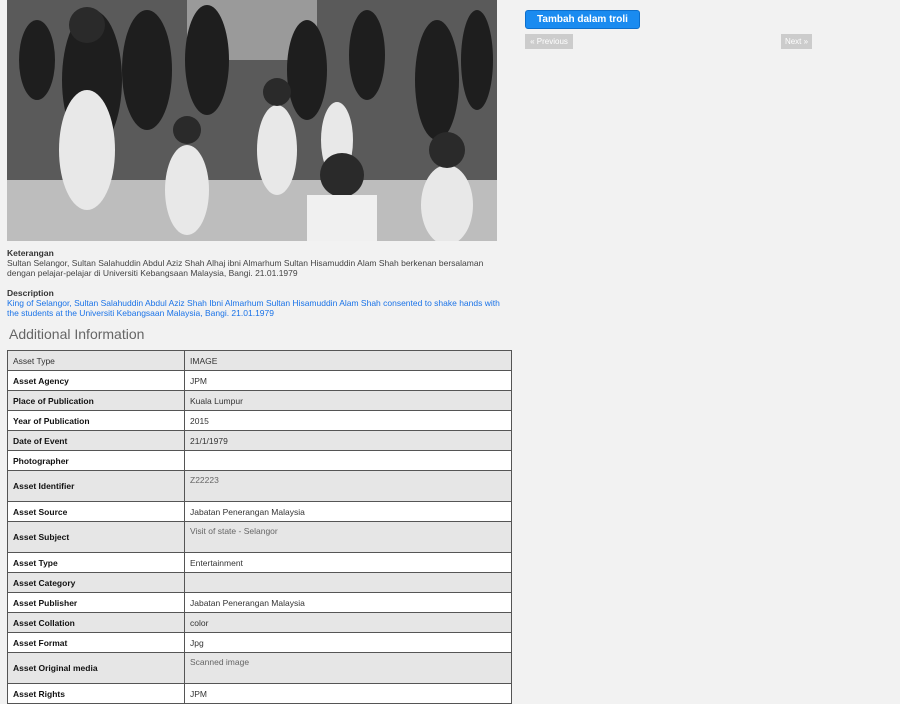  I want to click on row-value: 2015, so click(348, 420).